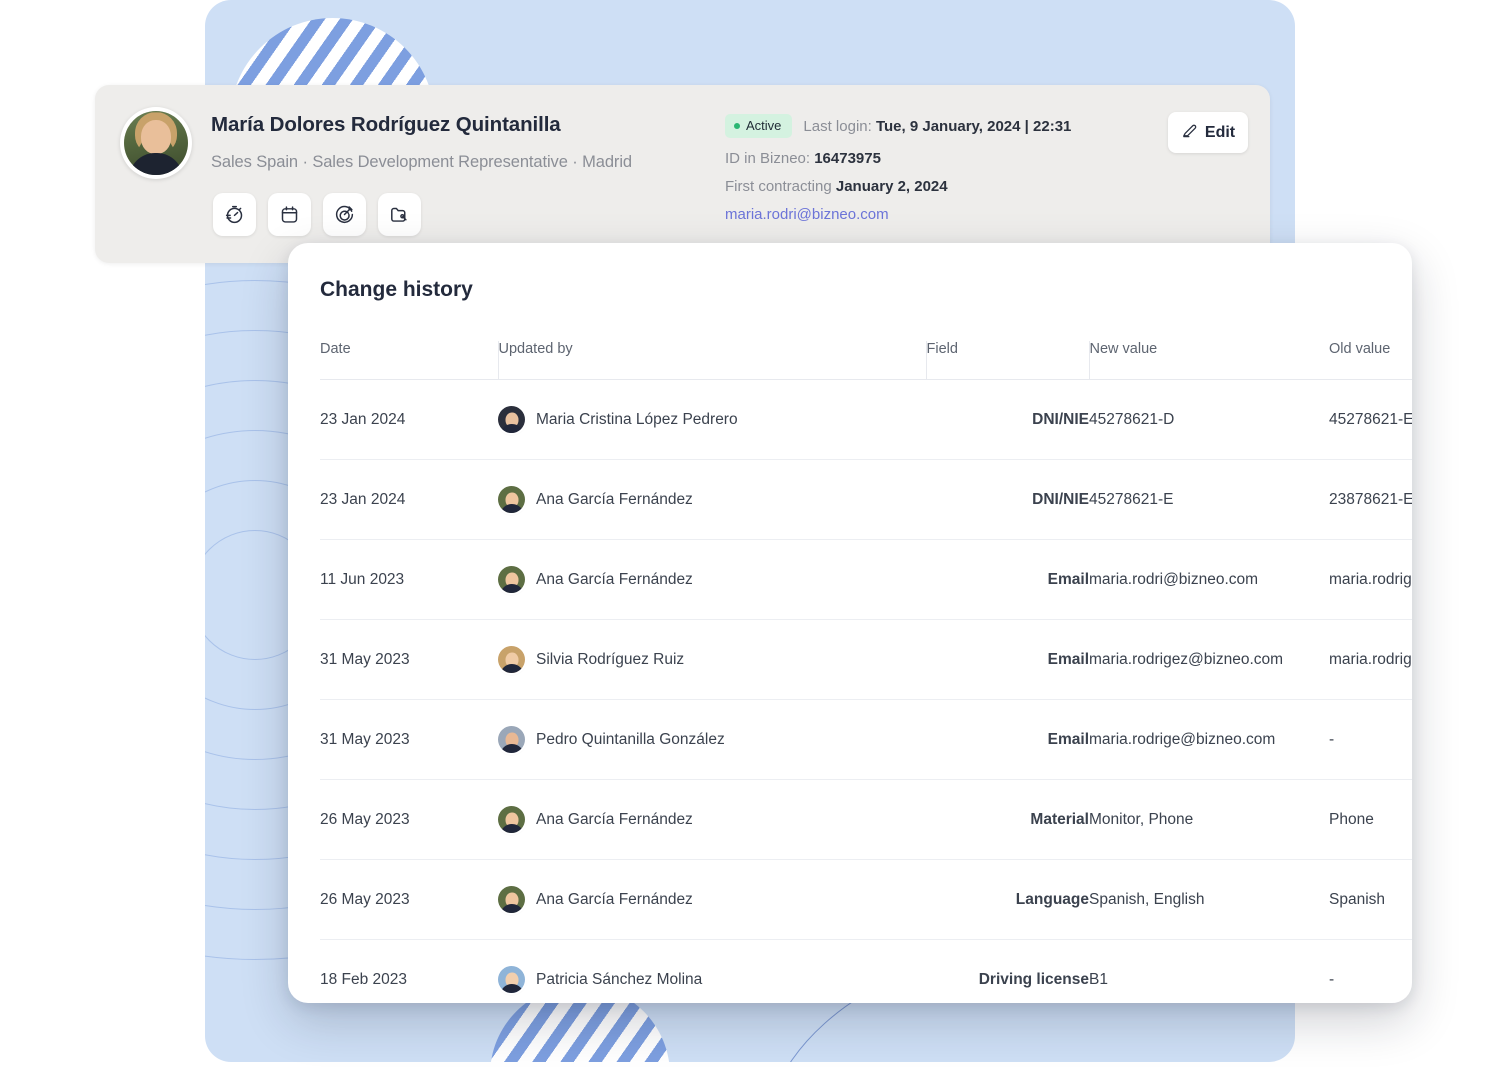  I want to click on user-cell: Silvia Rodríguez Ruiz, so click(712, 659).